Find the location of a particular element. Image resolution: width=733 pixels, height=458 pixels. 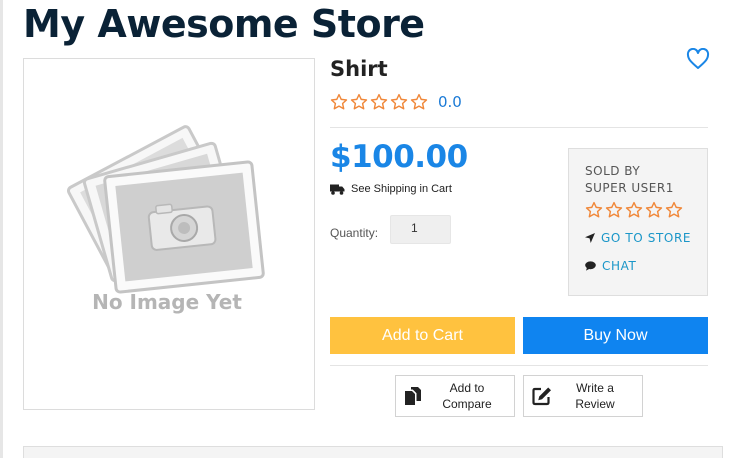

add-to-compare-button: Add to Compare is located at coordinates (455, 396).